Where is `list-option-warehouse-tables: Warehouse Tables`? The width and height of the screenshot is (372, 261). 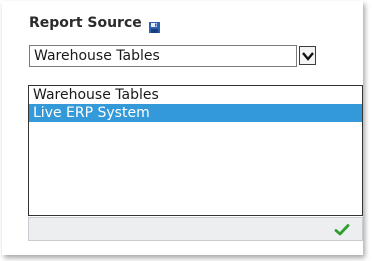
list-option-warehouse-tables: Warehouse Tables is located at coordinates (195, 95).